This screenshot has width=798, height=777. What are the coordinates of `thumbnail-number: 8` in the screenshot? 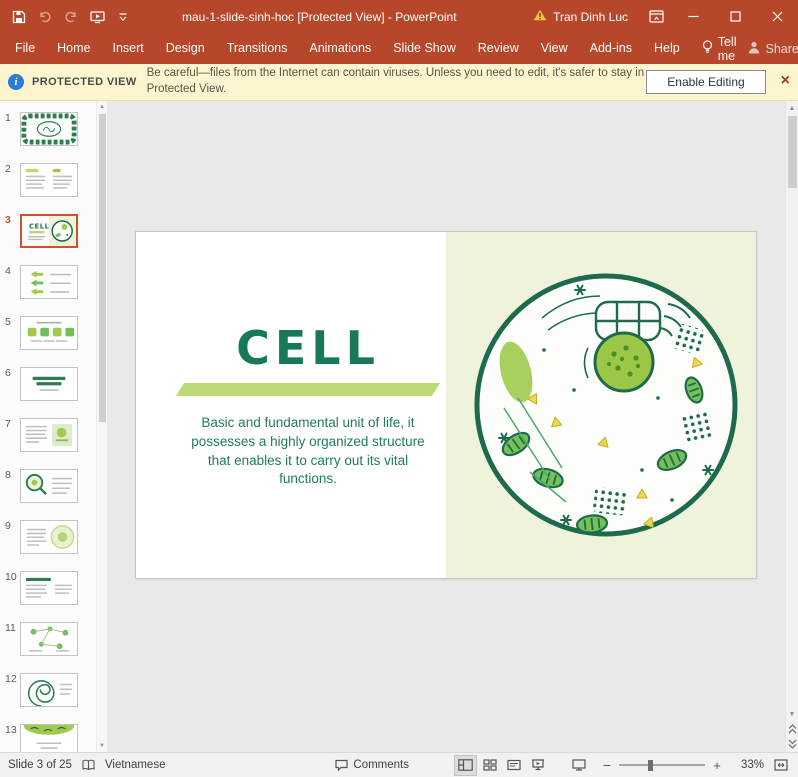 It's located at (8, 475).